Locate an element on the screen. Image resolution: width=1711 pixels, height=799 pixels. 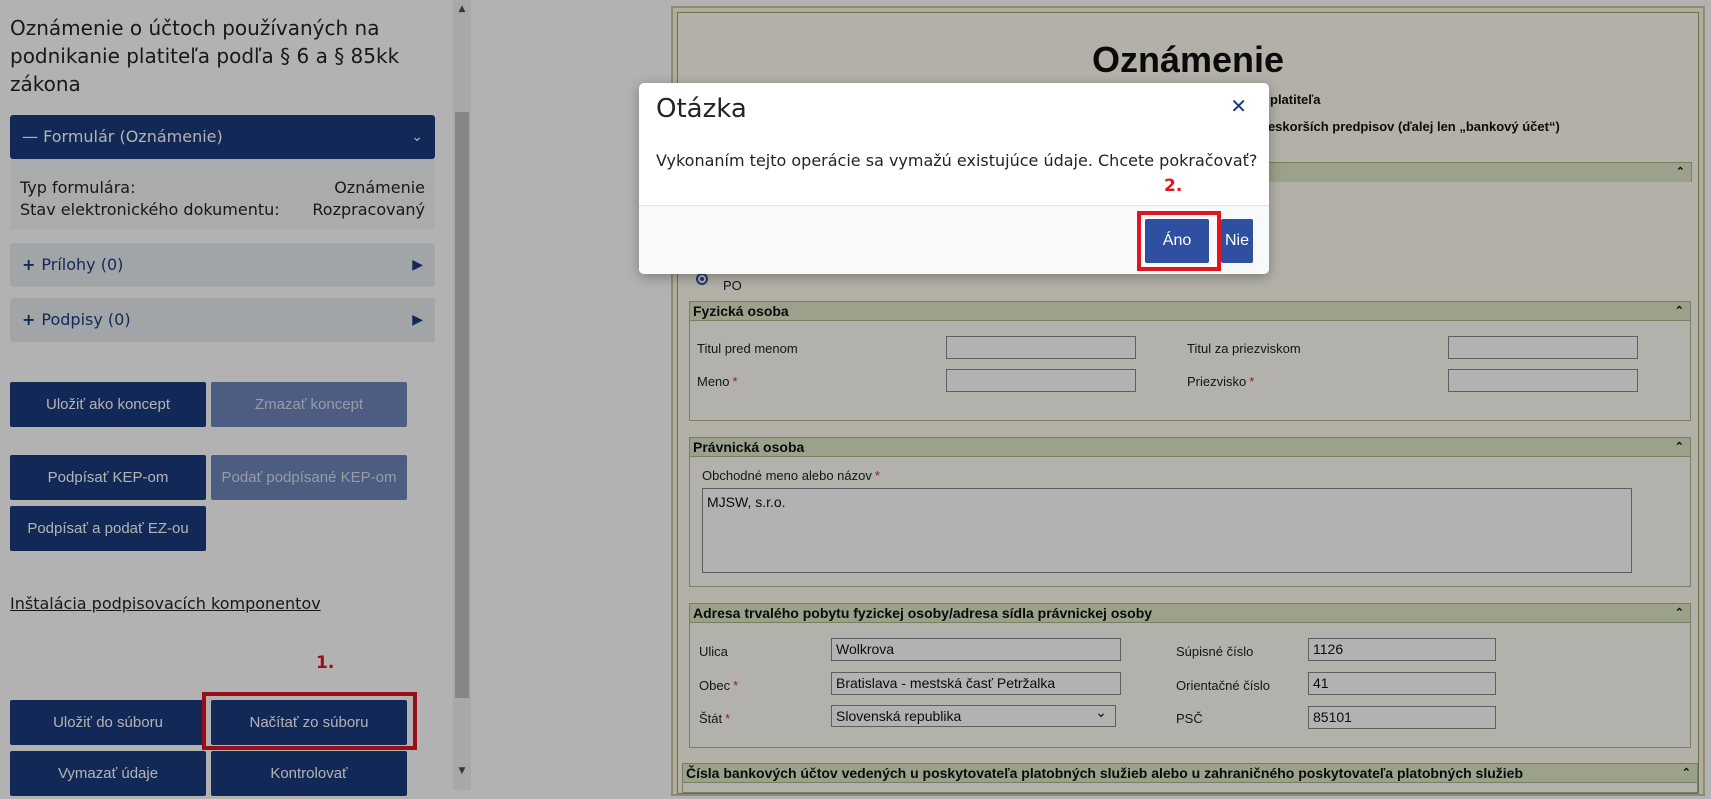
dialog-title: Otázka is located at coordinates (701, 109).